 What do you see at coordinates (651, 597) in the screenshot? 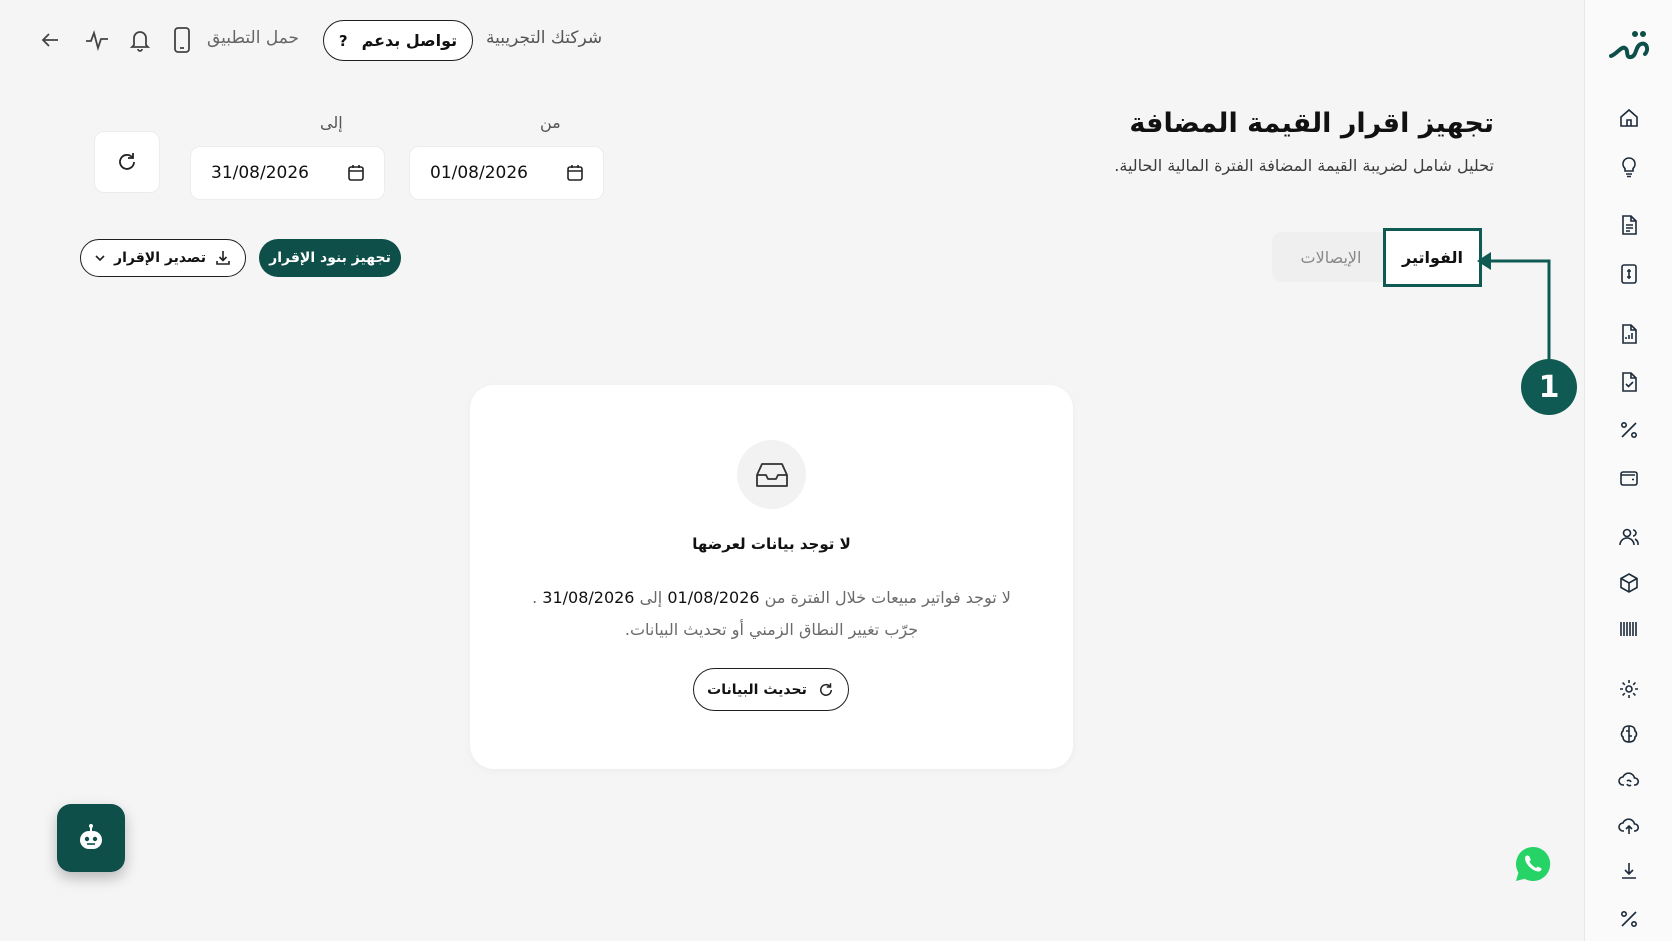
I see `msg-mid: إلى` at bounding box center [651, 597].